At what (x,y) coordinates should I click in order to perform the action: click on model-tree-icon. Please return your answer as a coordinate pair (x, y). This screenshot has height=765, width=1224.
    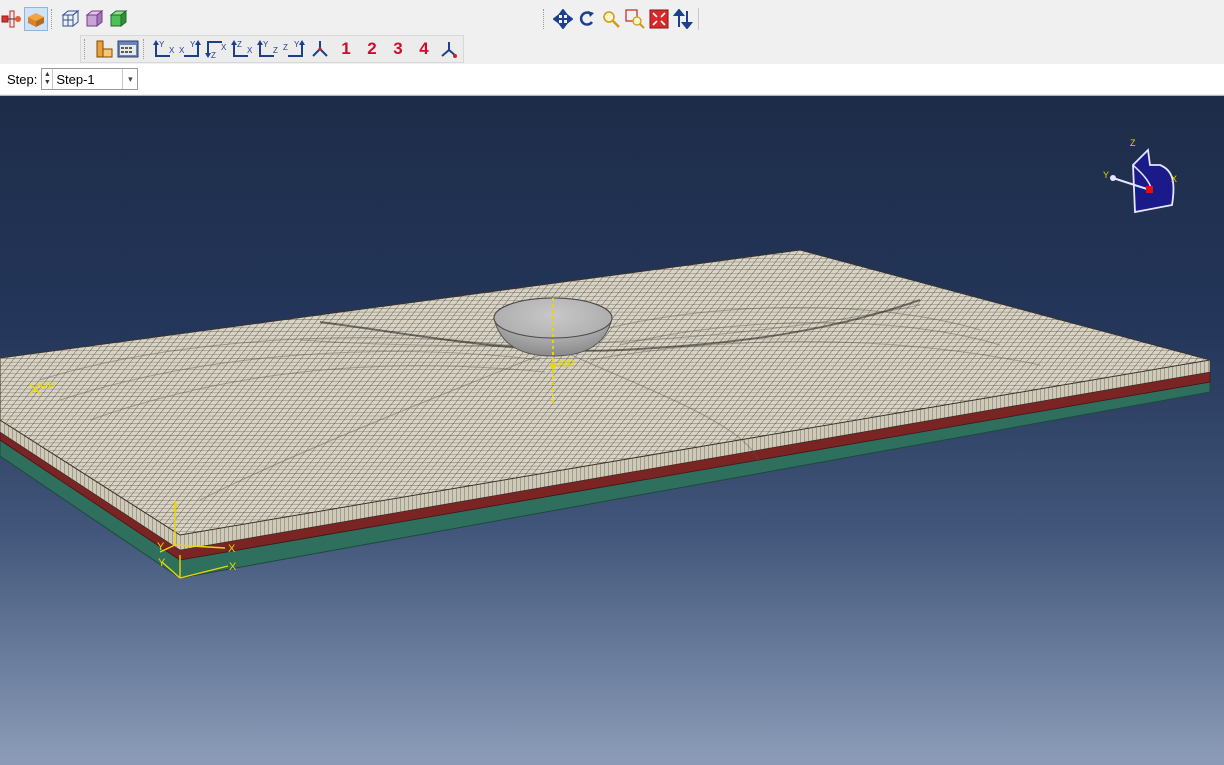
    Looking at the image, I should click on (12, 19).